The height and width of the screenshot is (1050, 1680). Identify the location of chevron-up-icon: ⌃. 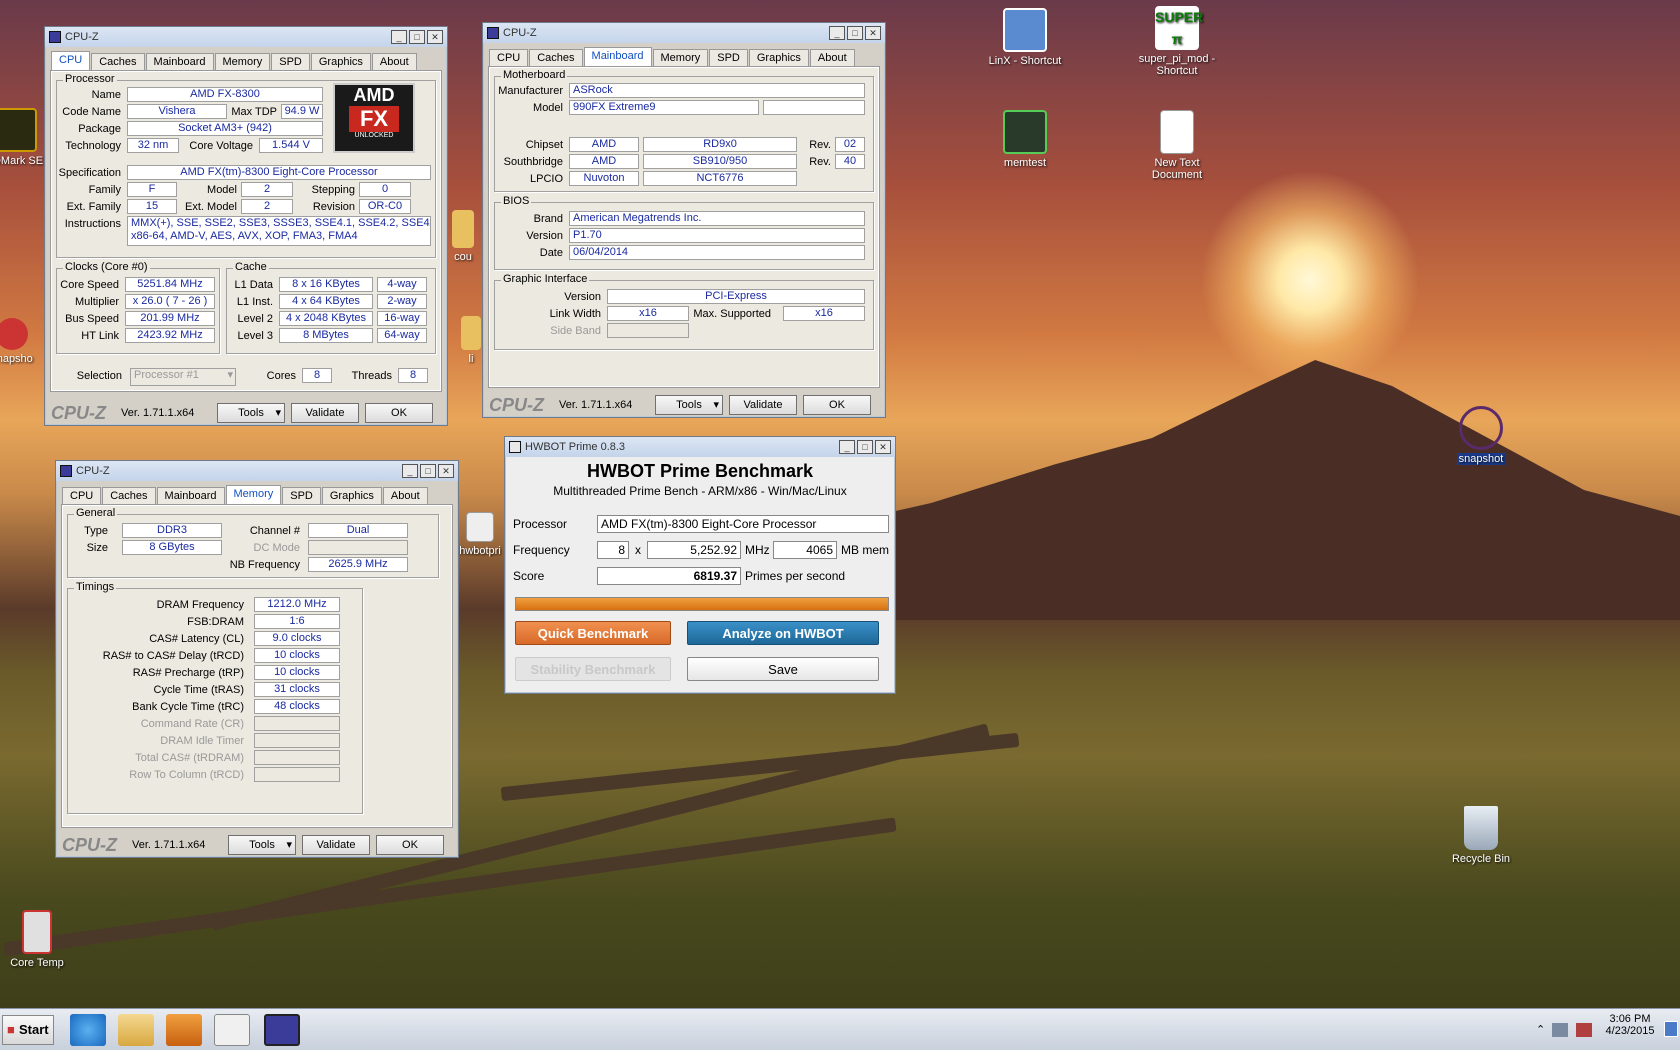
(1540, 1029).